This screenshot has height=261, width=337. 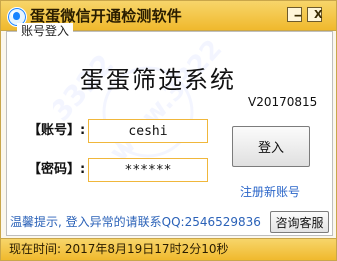 What do you see at coordinates (314, 14) in the screenshot?
I see `close-button: X` at bounding box center [314, 14].